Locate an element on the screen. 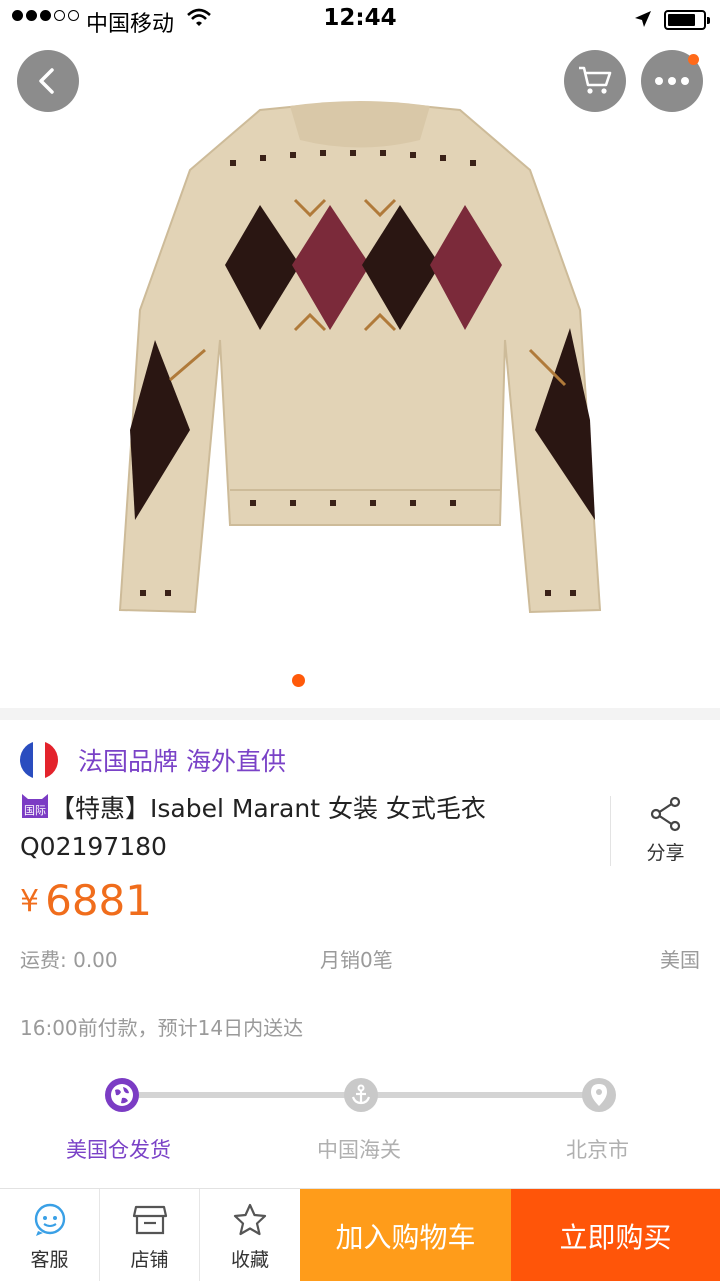 The width and height of the screenshot is (720, 1281). delivery-estimate: 16:00前付款，预计14日内送达 is located at coordinates (162, 1028).